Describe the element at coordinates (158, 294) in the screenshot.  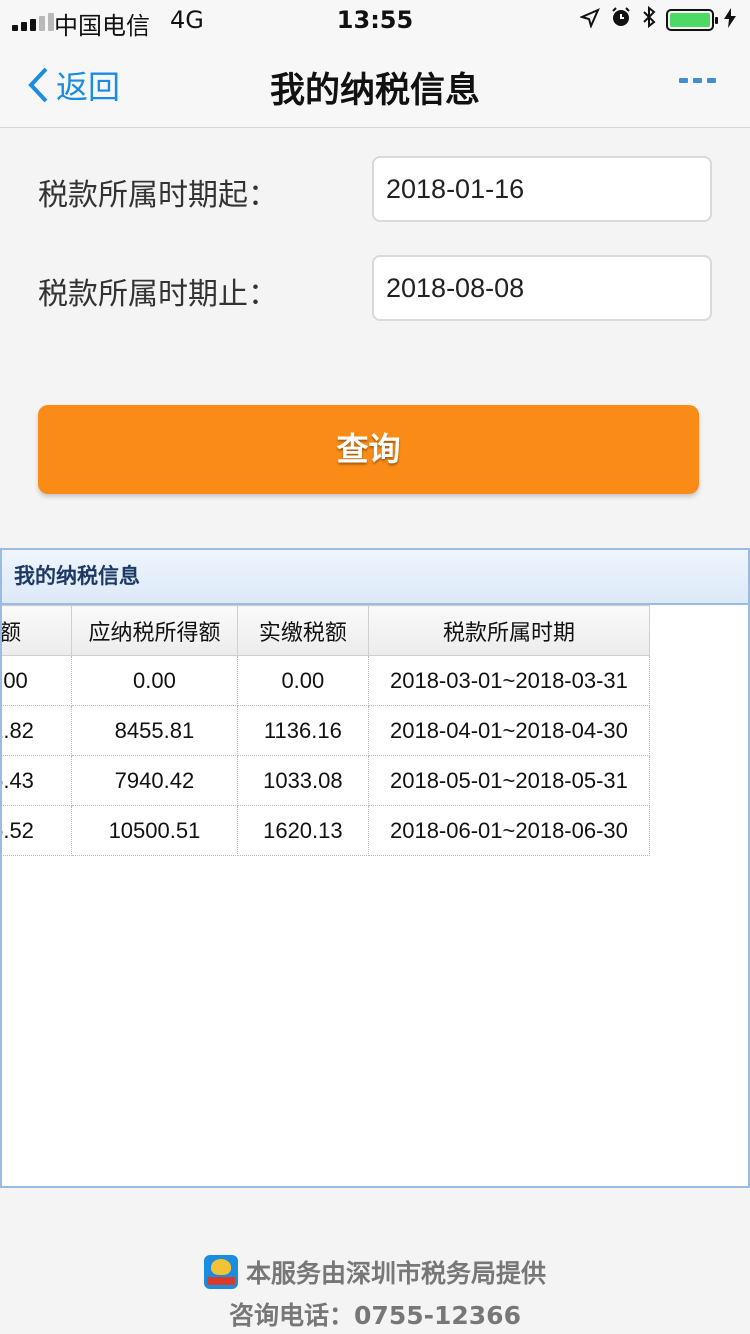
I see `end-period-label: 税款所属时期止：` at that location.